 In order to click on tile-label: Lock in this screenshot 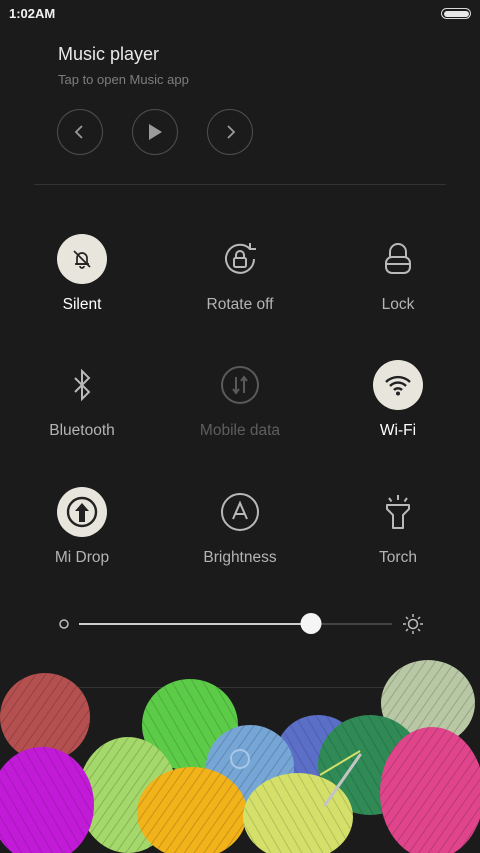, I will do `click(398, 304)`.